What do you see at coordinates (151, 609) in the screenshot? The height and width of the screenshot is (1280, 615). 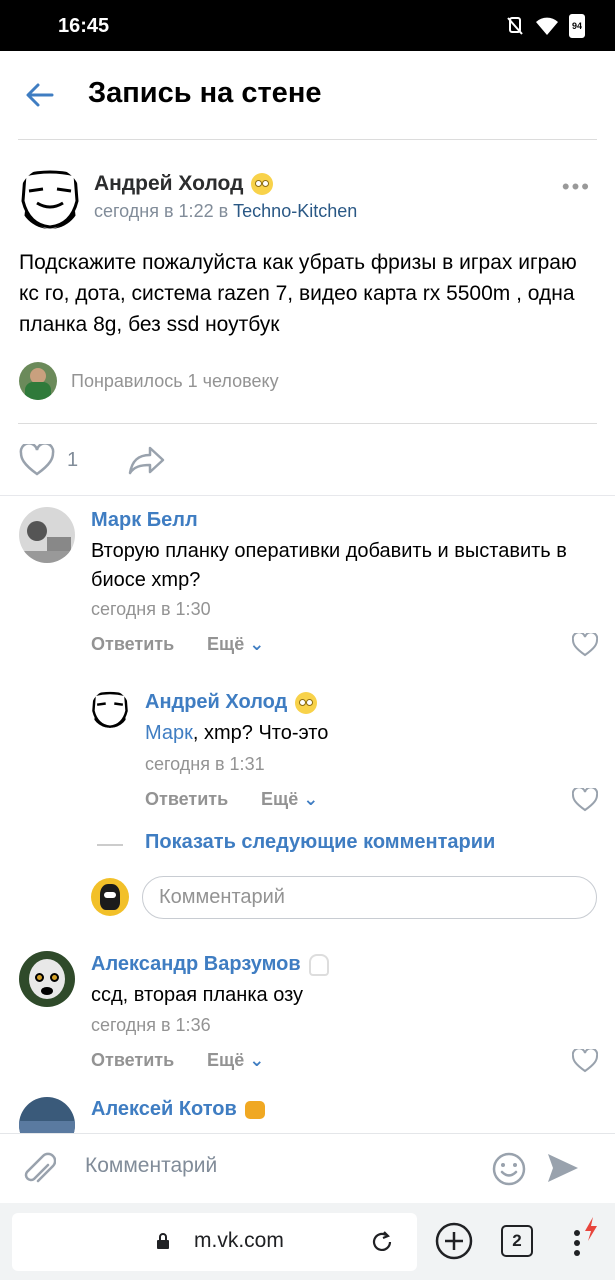 I see `comment-time: сегодня в 1:30` at bounding box center [151, 609].